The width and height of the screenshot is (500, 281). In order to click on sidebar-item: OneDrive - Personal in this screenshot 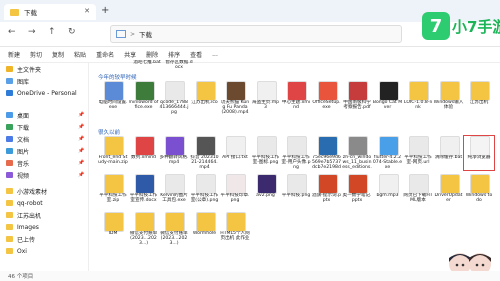, I will do `click(41, 93)`.